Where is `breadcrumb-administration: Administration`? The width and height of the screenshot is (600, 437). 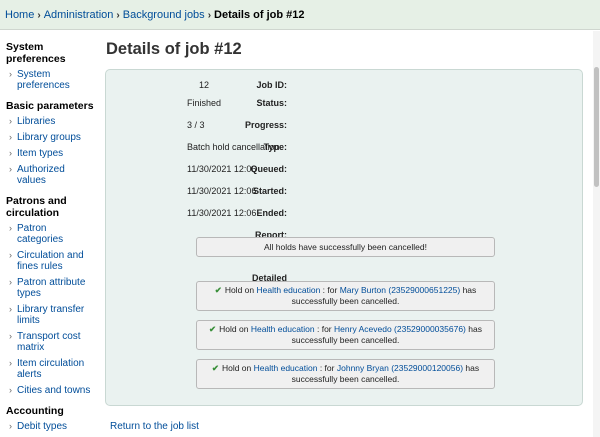 breadcrumb-administration: Administration is located at coordinates (79, 15).